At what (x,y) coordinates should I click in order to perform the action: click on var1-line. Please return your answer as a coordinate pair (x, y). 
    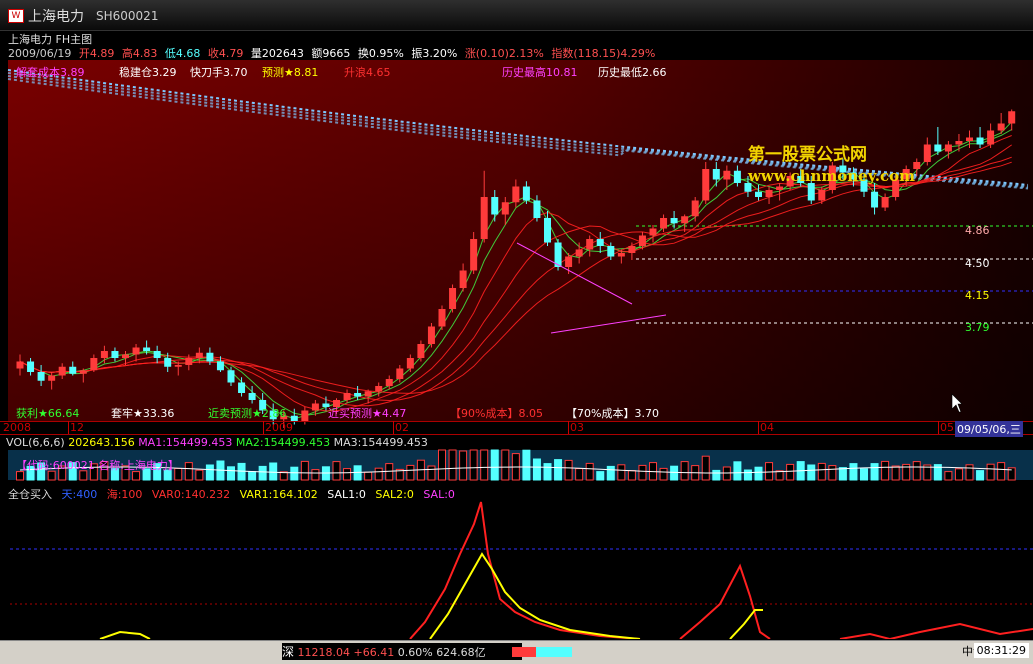
    Looking at the image, I should click on (535, 595).